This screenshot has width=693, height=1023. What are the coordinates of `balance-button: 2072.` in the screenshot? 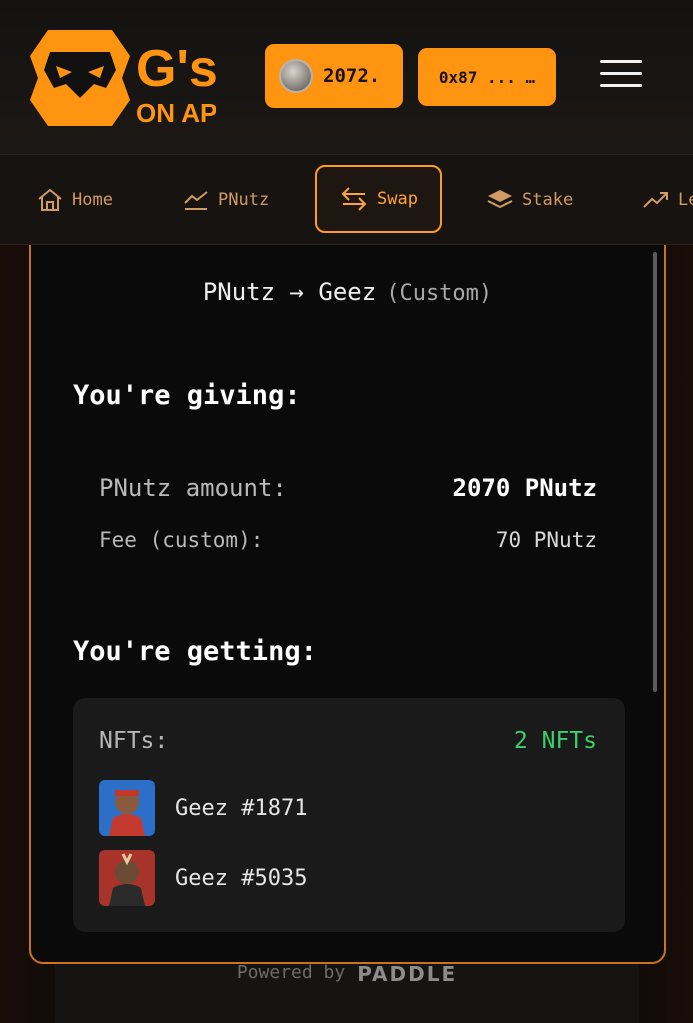 It's located at (334, 76).